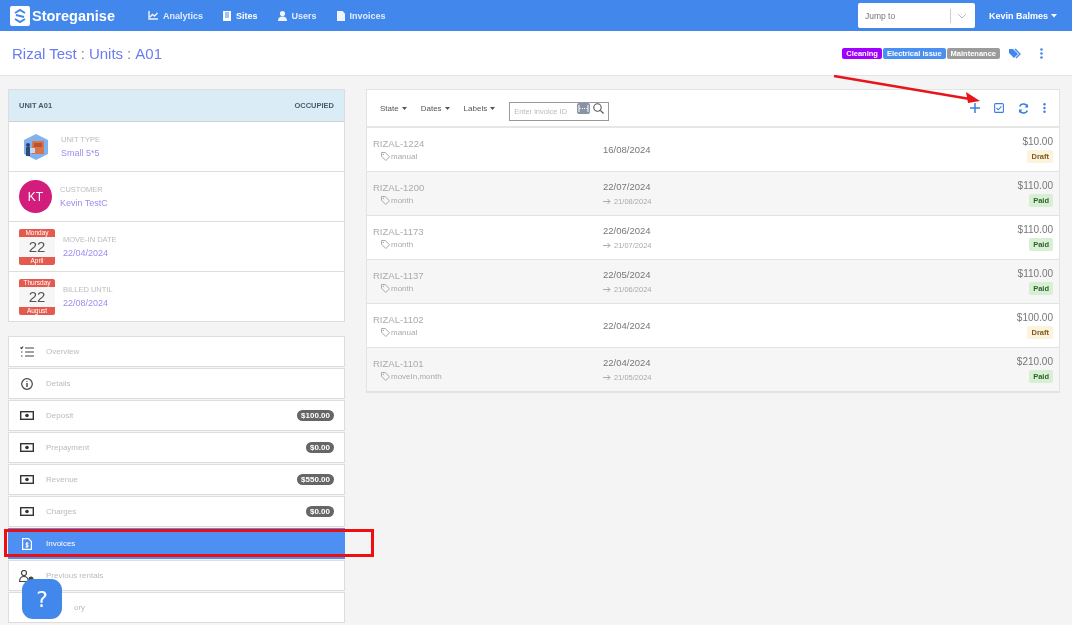 The height and width of the screenshot is (625, 1072). What do you see at coordinates (399, 231) in the screenshot?
I see `invoice-id: RIZAL-1173` at bounding box center [399, 231].